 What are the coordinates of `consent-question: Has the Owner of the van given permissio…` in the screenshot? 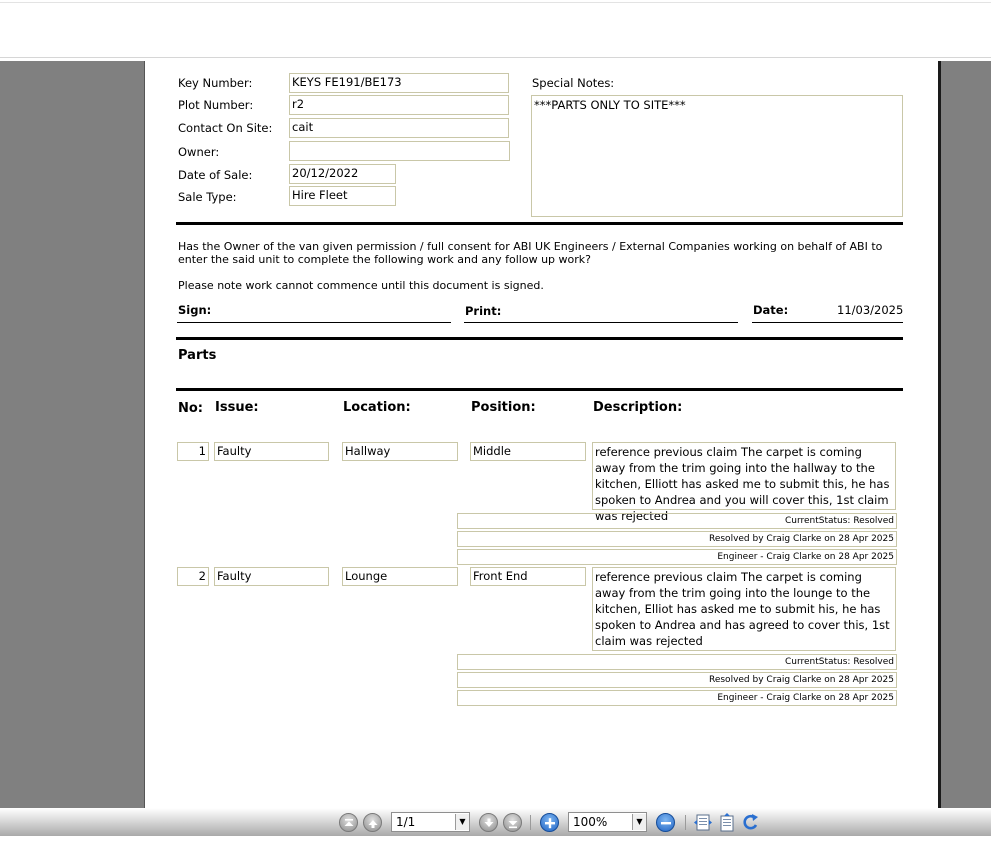 It's located at (530, 253).